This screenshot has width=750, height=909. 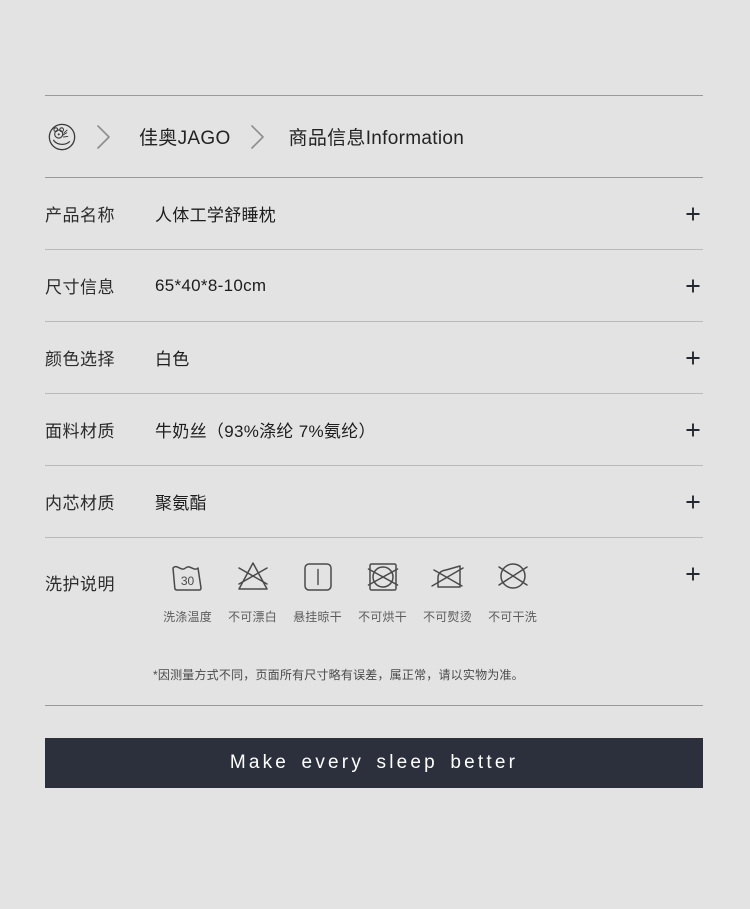 What do you see at coordinates (181, 503) in the screenshot?
I see `spec-value: 聚氨酯` at bounding box center [181, 503].